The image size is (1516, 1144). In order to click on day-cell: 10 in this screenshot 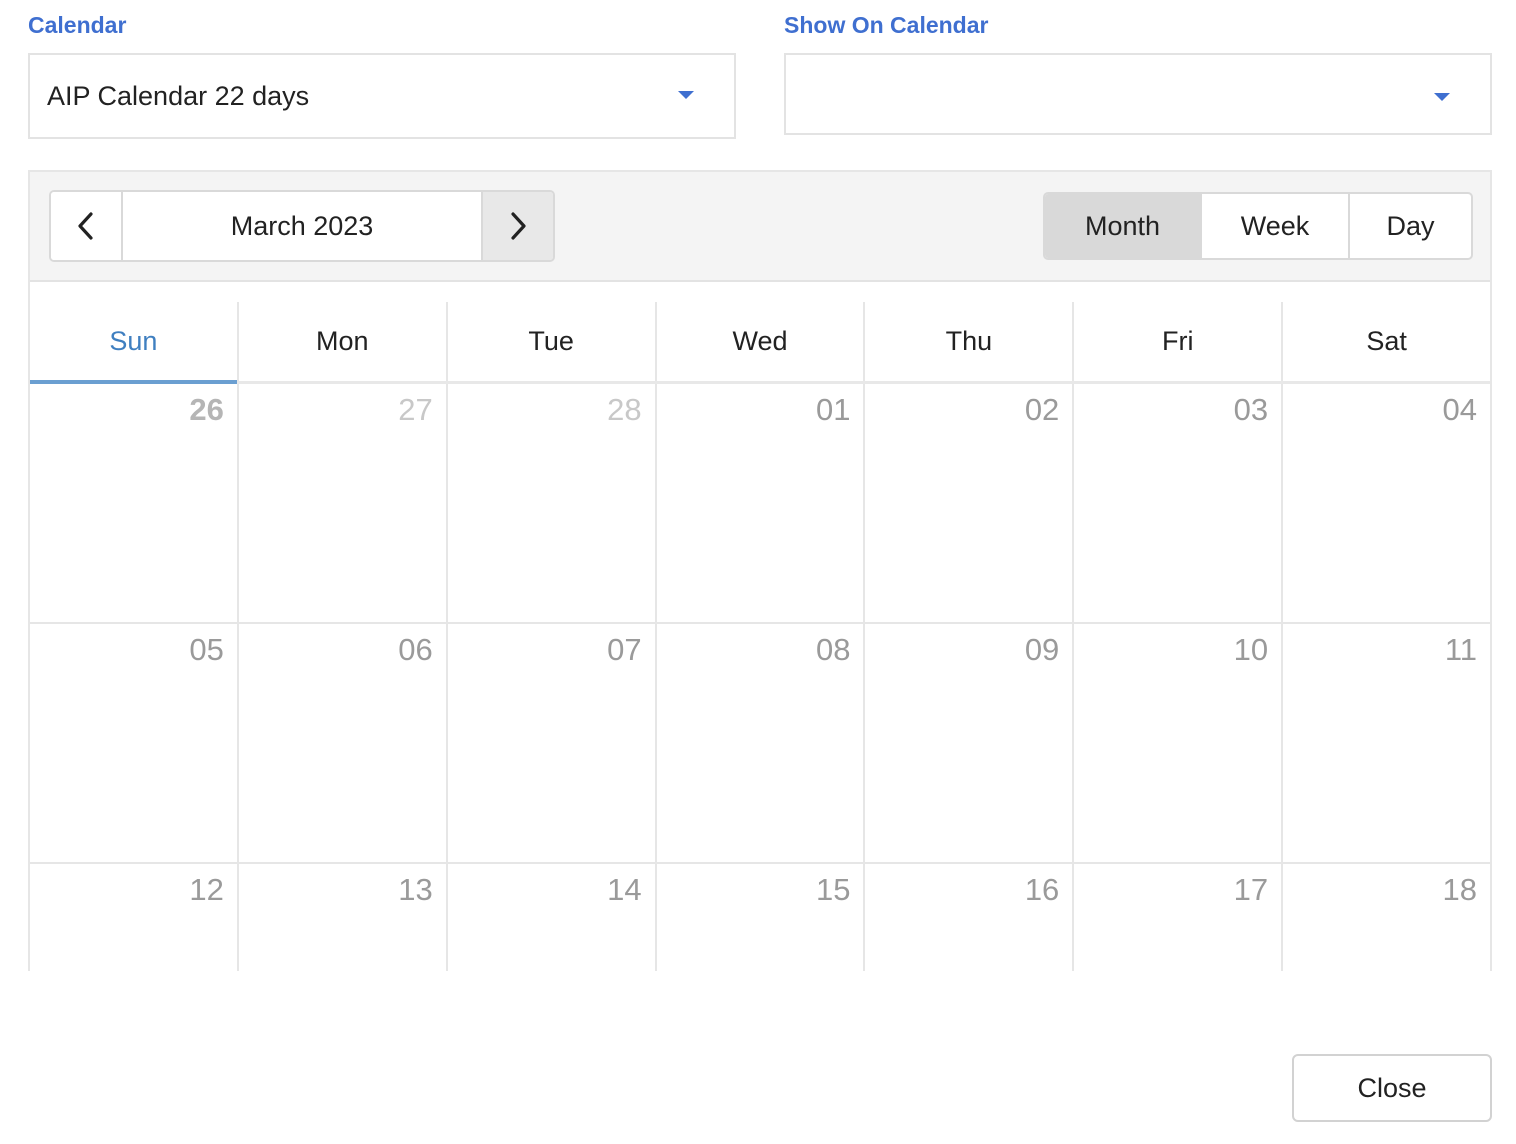, I will do `click(1176, 743)`.